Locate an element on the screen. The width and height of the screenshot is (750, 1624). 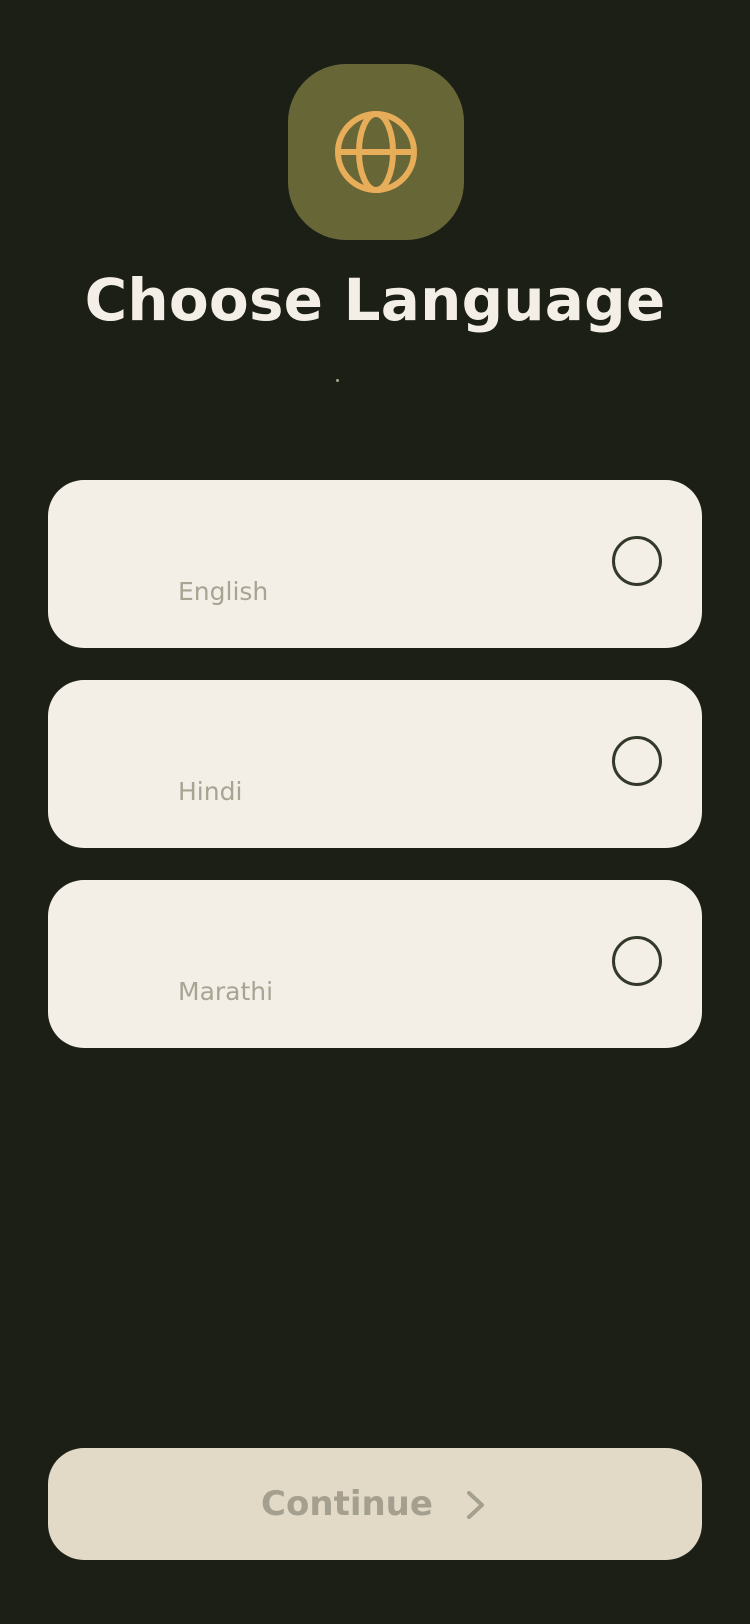
globe-icon is located at coordinates (376, 152).